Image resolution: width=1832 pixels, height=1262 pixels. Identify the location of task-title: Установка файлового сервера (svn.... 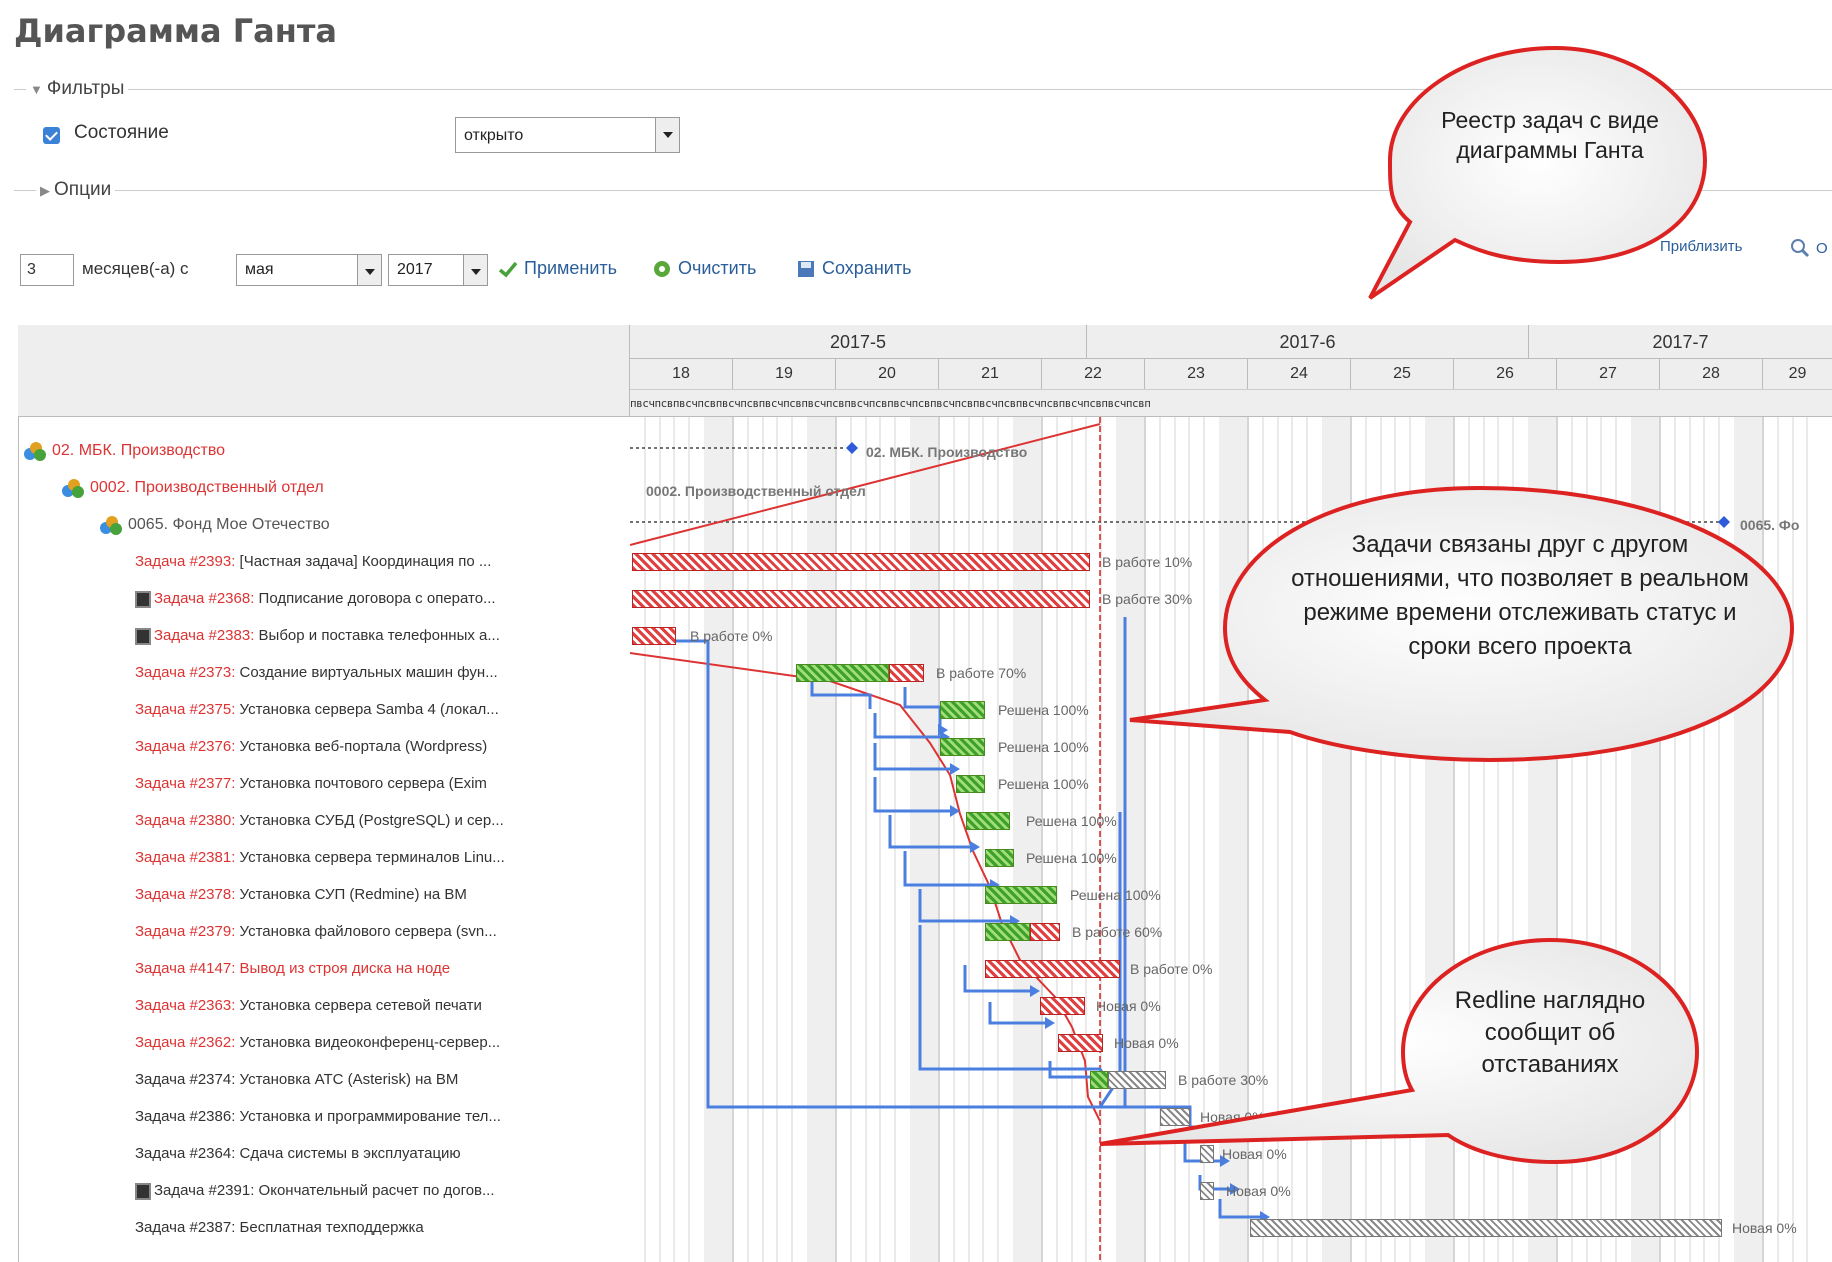
(368, 931).